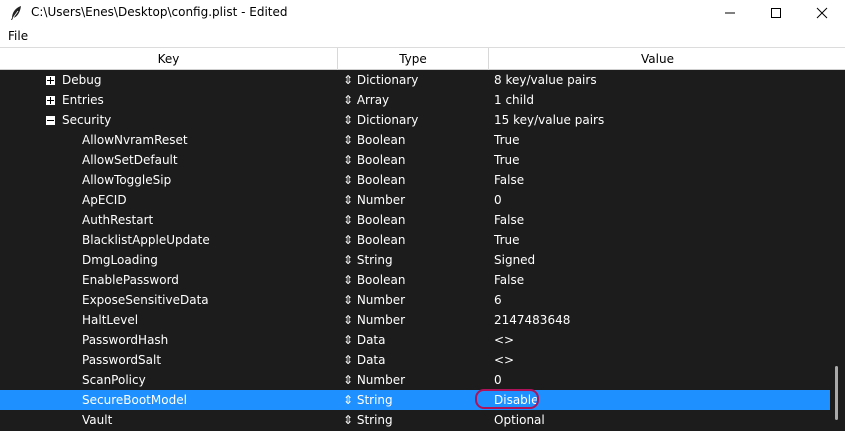 The height and width of the screenshot is (431, 845). Describe the element at coordinates (415, 320) in the screenshot. I see `tree-row: HaltLevel ⇕ Number 2147483648` at that location.